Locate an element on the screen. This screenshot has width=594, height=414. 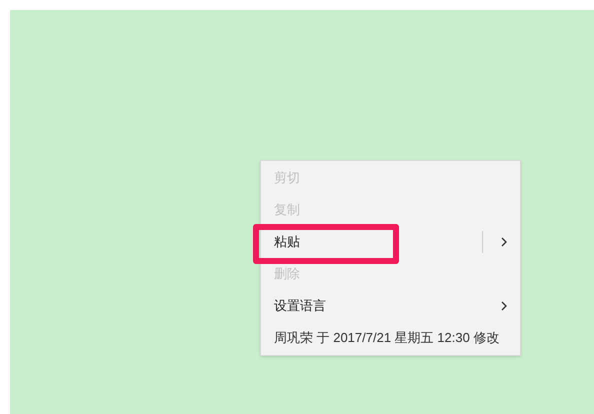
modified-info: 周巩荣 于 2017/7/21 星期五 12:30 修改 is located at coordinates (387, 338).